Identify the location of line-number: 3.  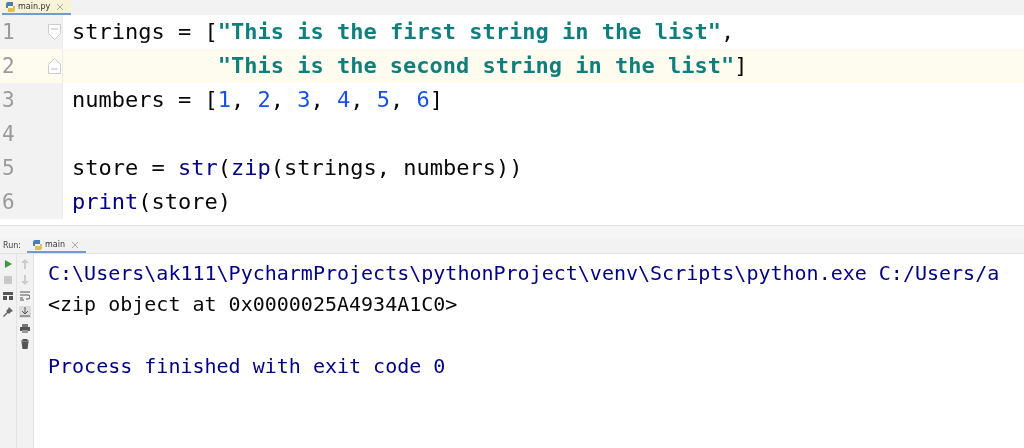
(8, 100).